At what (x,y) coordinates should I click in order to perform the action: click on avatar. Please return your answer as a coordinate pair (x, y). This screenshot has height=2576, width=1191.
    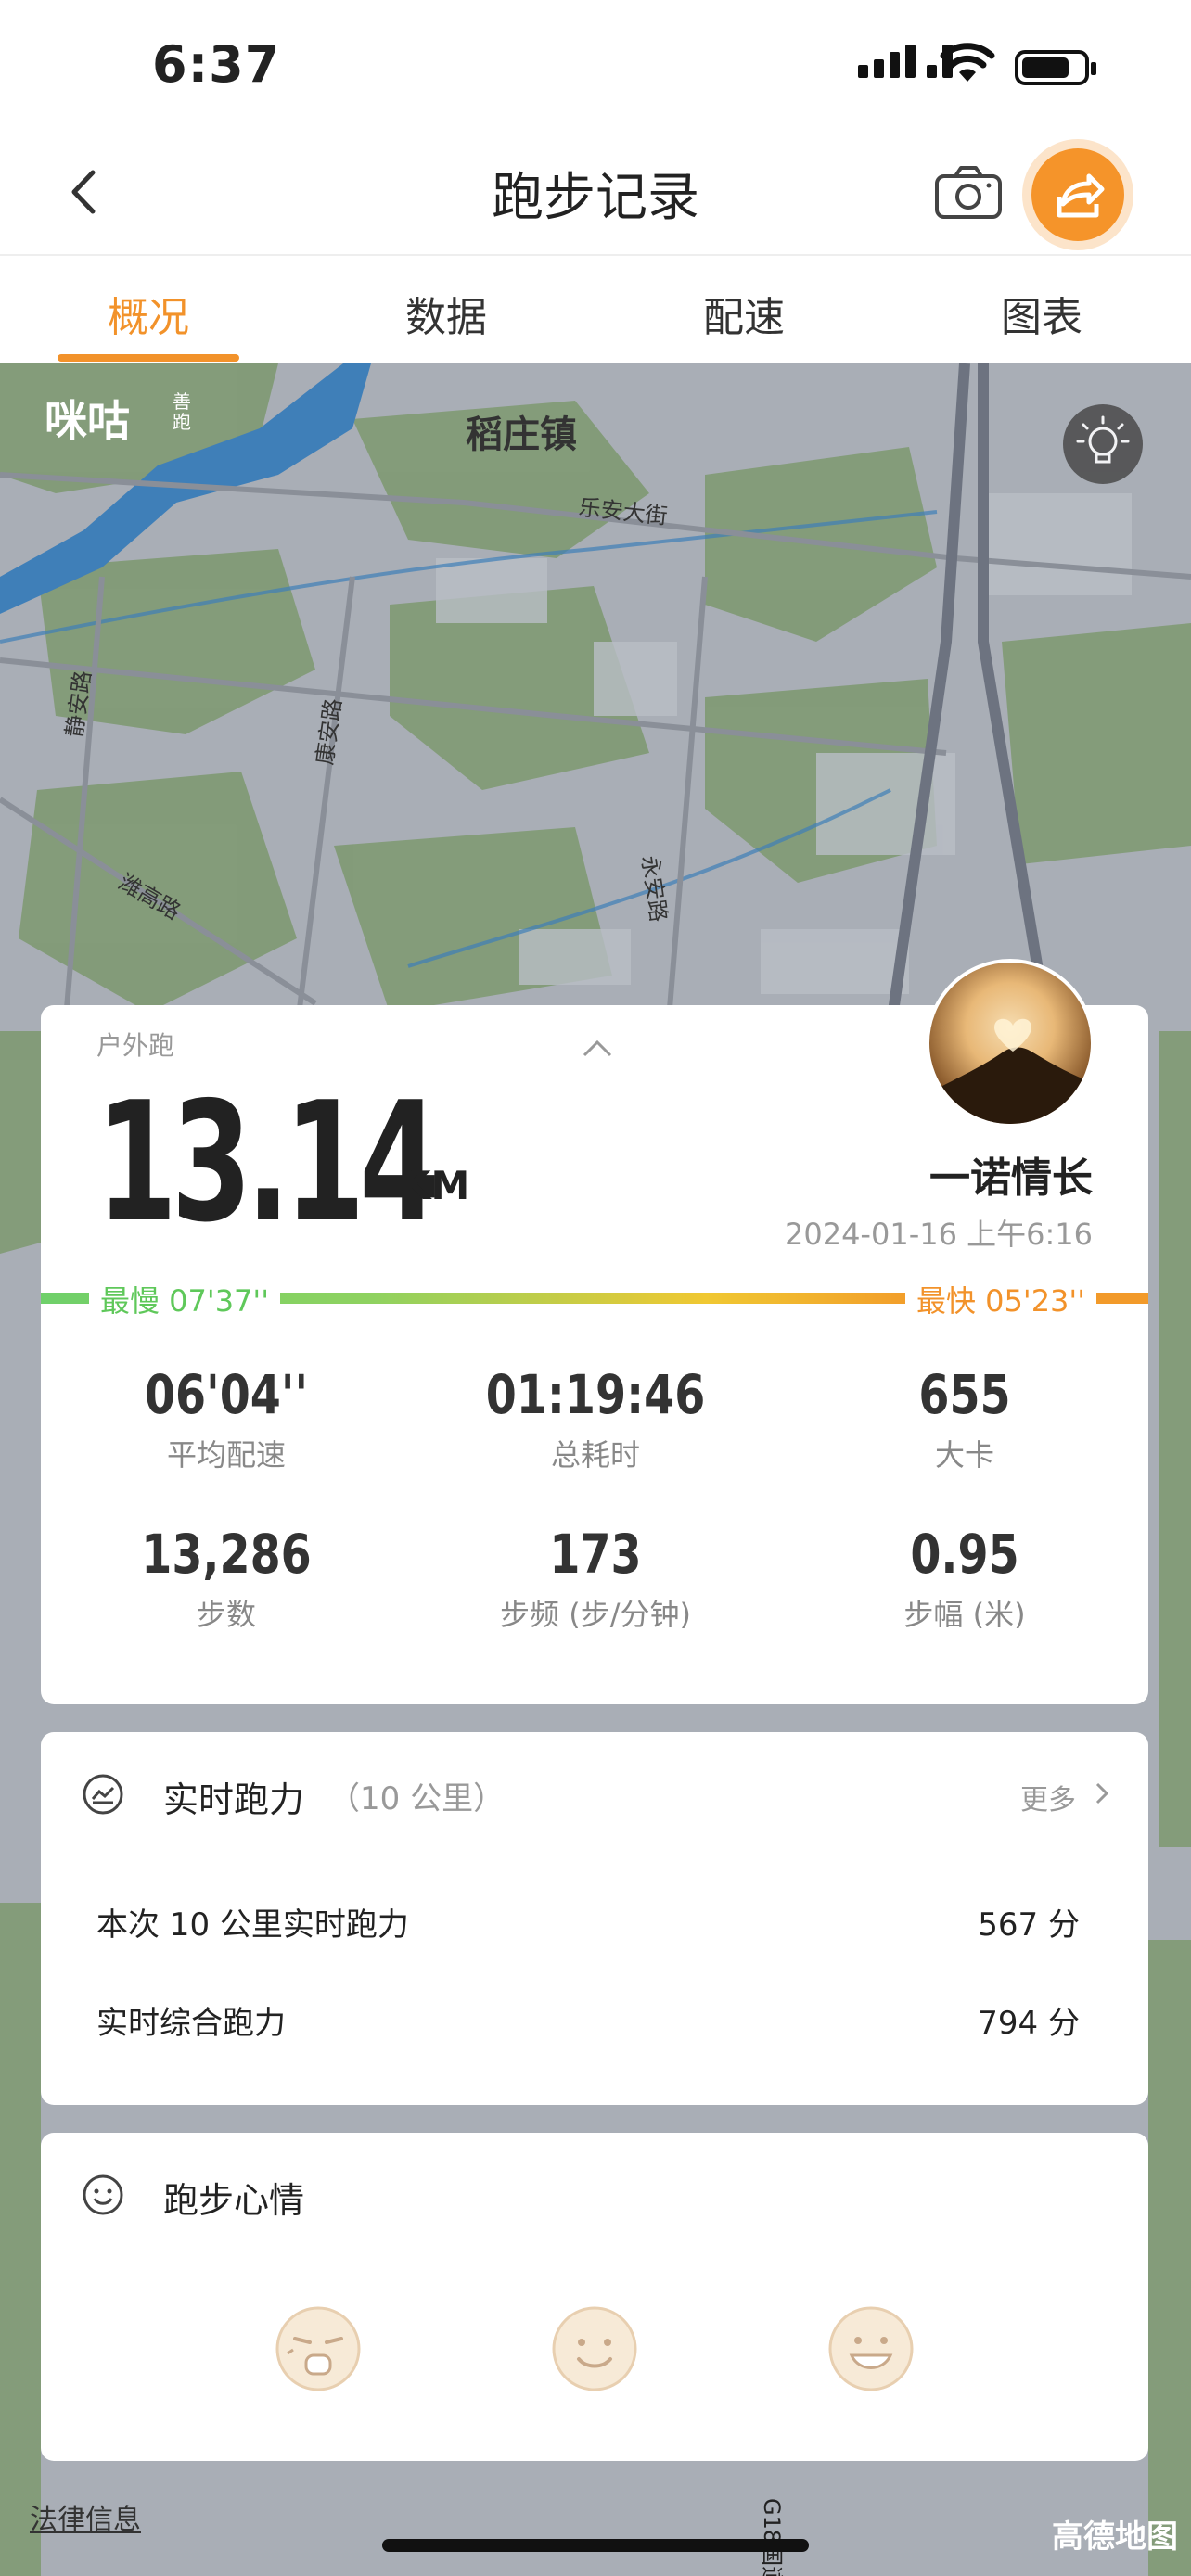
    Looking at the image, I should click on (1010, 1043).